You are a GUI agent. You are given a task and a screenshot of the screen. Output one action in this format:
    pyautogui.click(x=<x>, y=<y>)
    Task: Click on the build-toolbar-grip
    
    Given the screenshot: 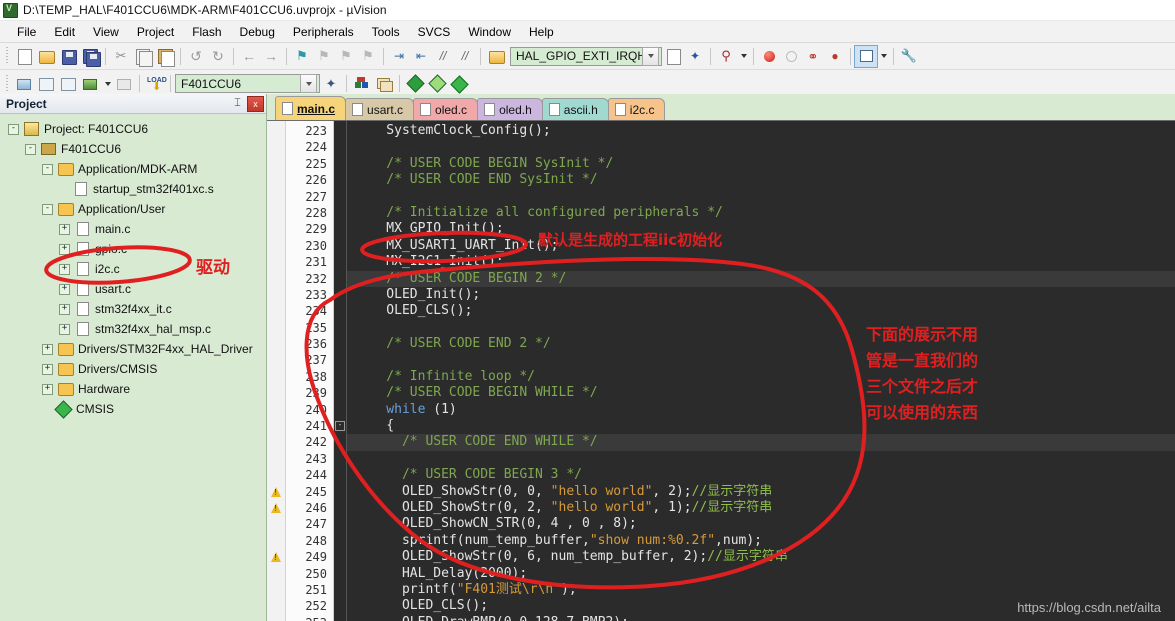 What is the action you would take?
    pyautogui.click(x=7, y=83)
    